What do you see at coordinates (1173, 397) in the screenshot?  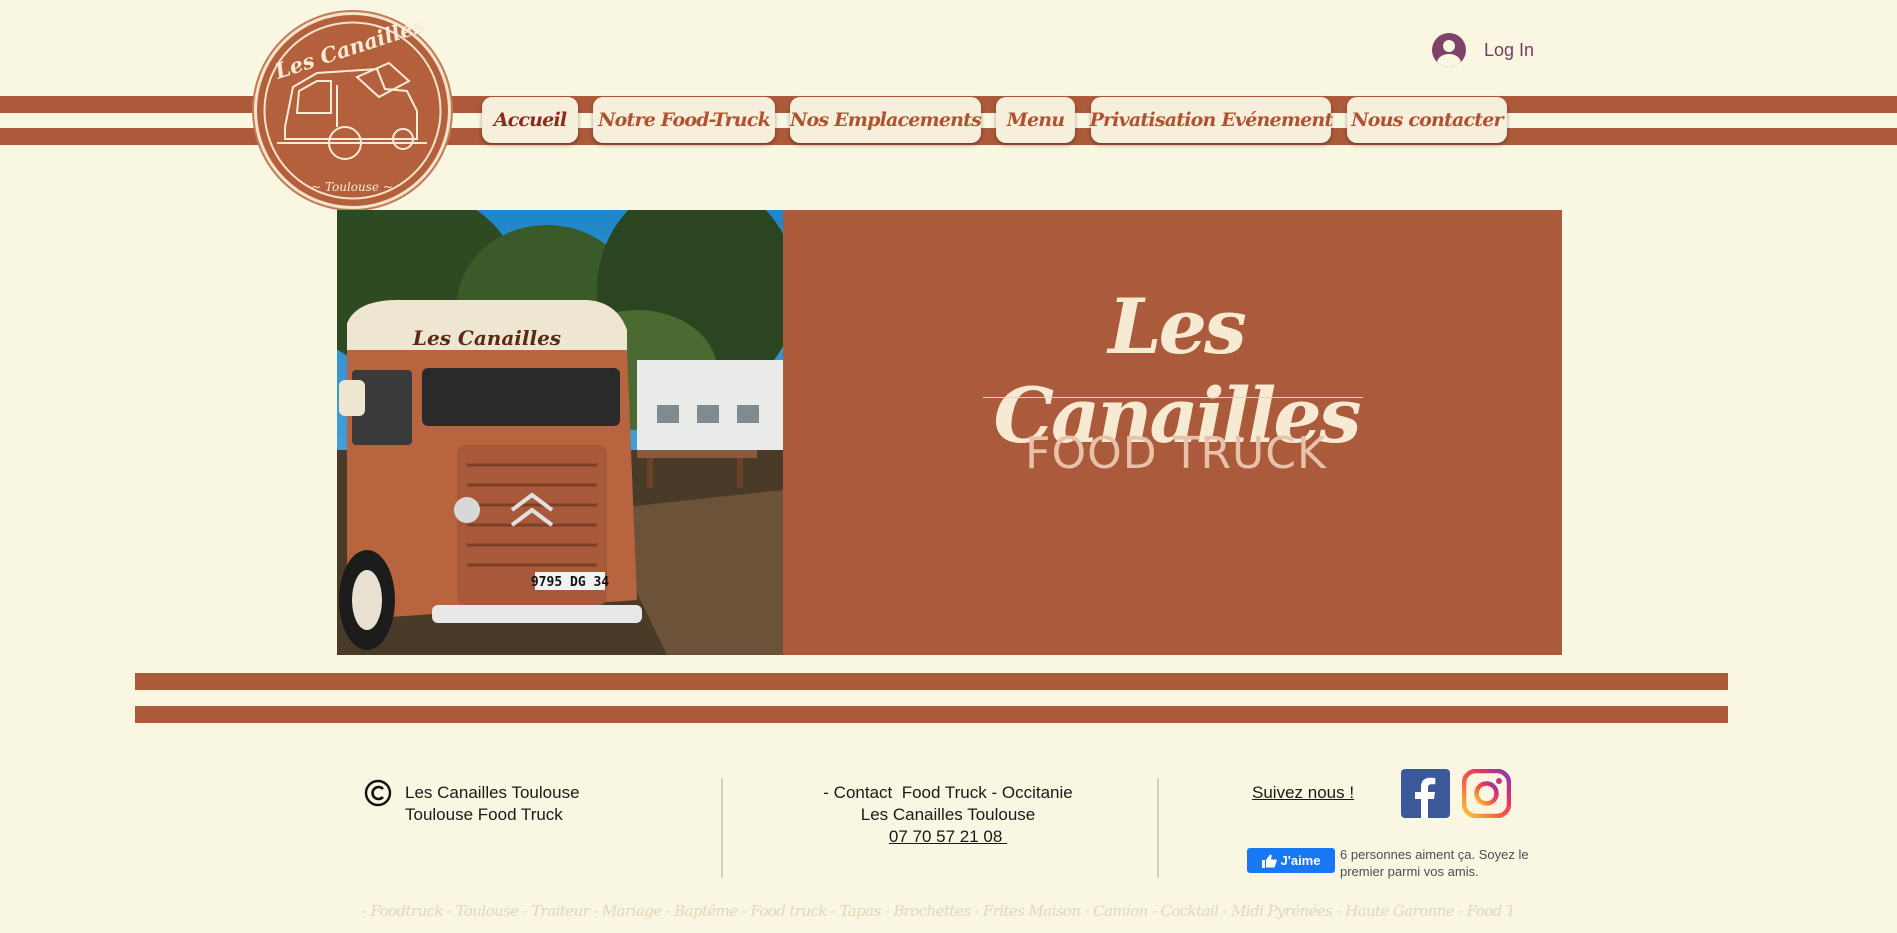 I see `hero-divider` at bounding box center [1173, 397].